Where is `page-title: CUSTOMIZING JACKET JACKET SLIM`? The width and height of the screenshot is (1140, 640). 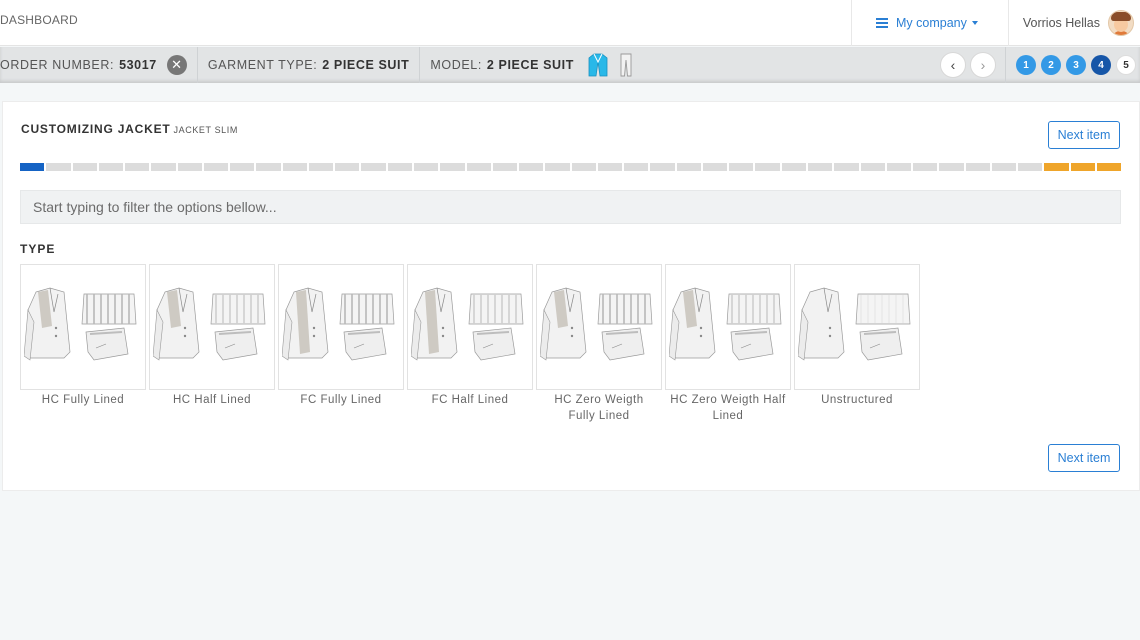
page-title: CUSTOMIZING JACKET JACKET SLIM is located at coordinates (129, 129).